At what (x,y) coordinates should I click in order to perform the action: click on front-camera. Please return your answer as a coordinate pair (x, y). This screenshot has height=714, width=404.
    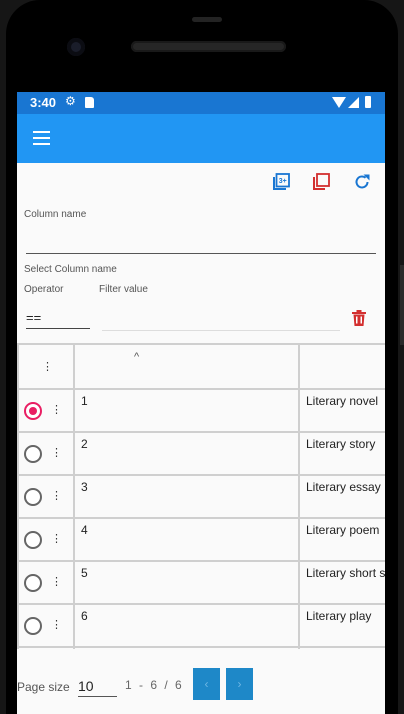
    Looking at the image, I should click on (76, 47).